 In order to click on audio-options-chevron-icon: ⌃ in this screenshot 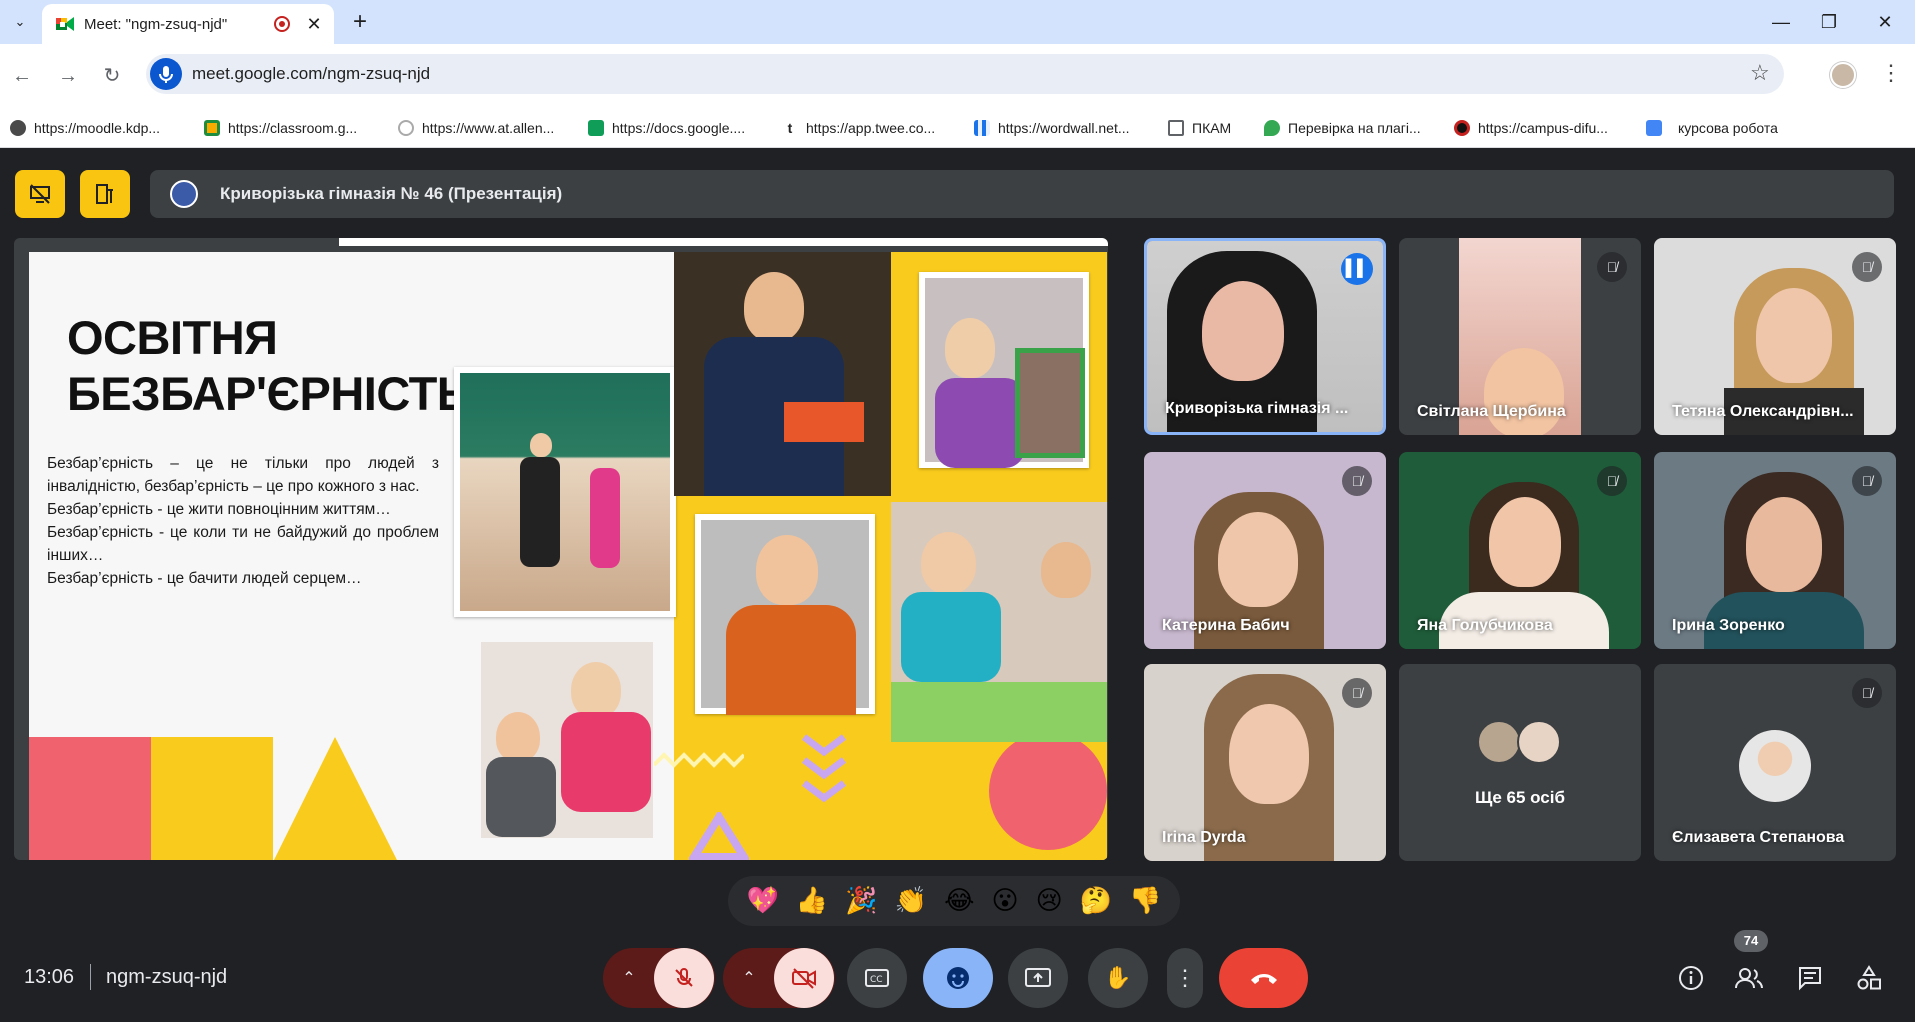, I will do `click(629, 978)`.